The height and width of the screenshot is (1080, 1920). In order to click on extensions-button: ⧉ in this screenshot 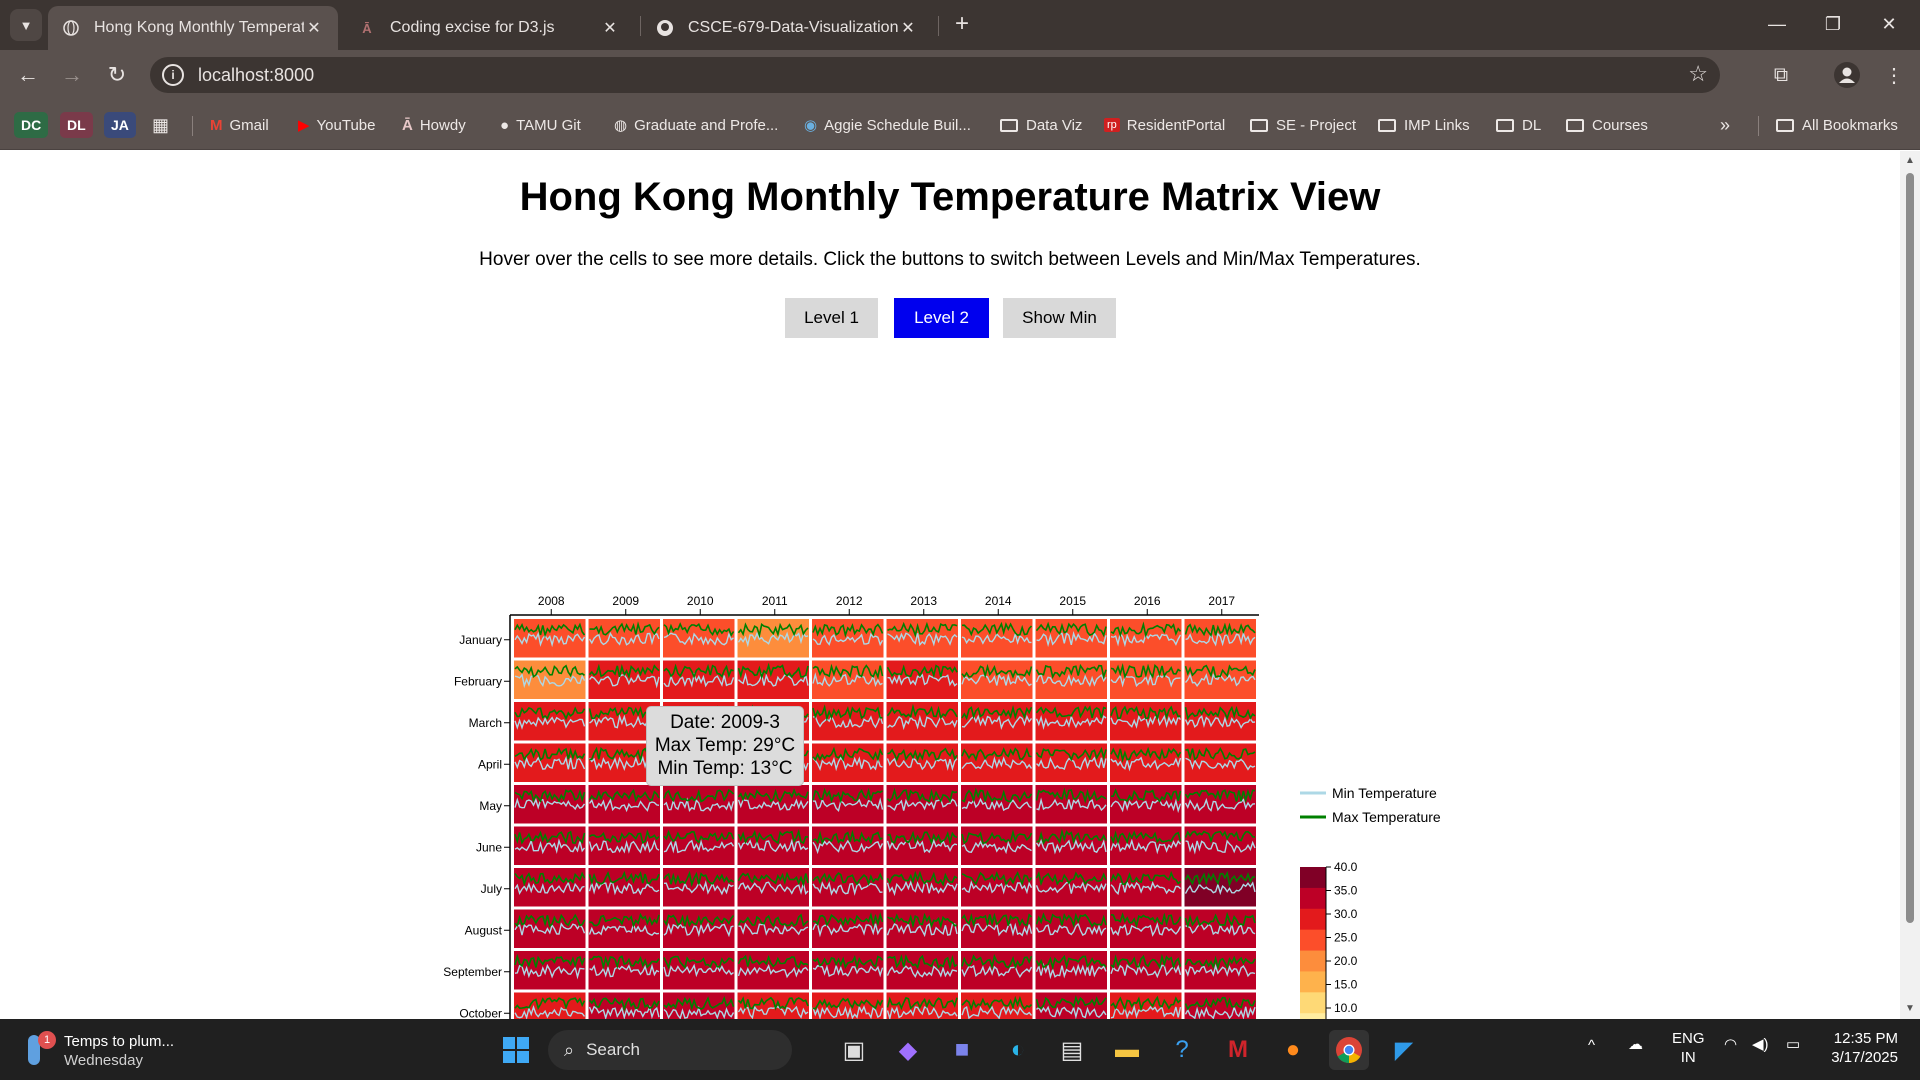, I will do `click(1781, 75)`.